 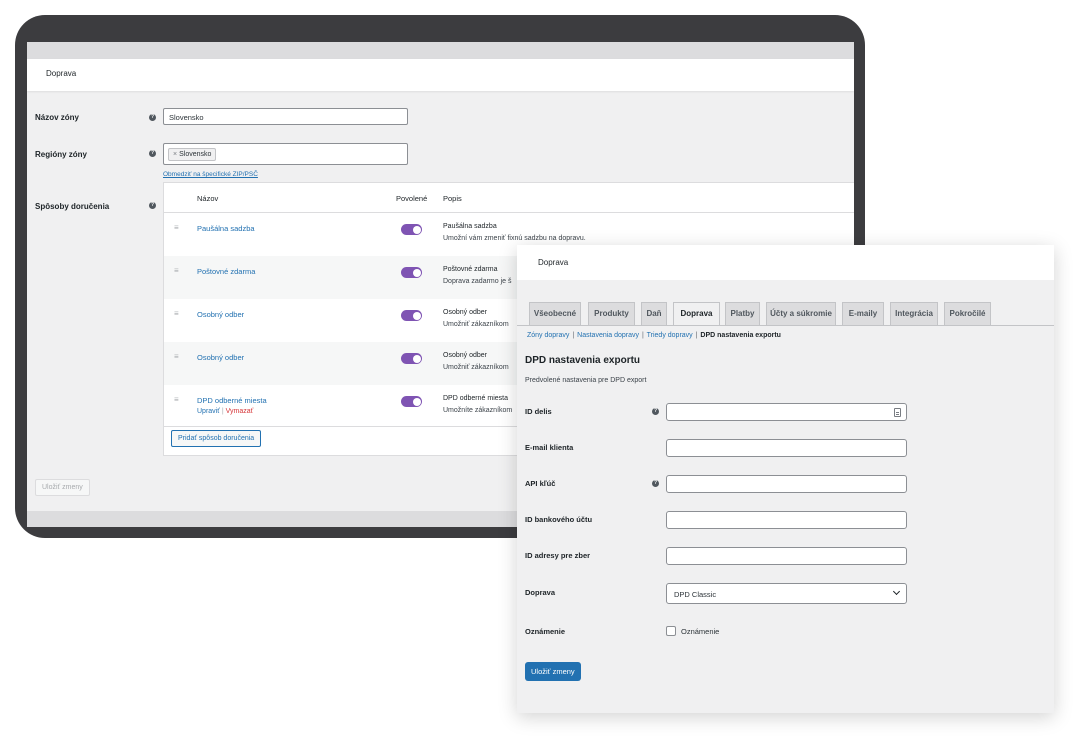 I want to click on region-tag: × Slovensko, so click(x=192, y=154).